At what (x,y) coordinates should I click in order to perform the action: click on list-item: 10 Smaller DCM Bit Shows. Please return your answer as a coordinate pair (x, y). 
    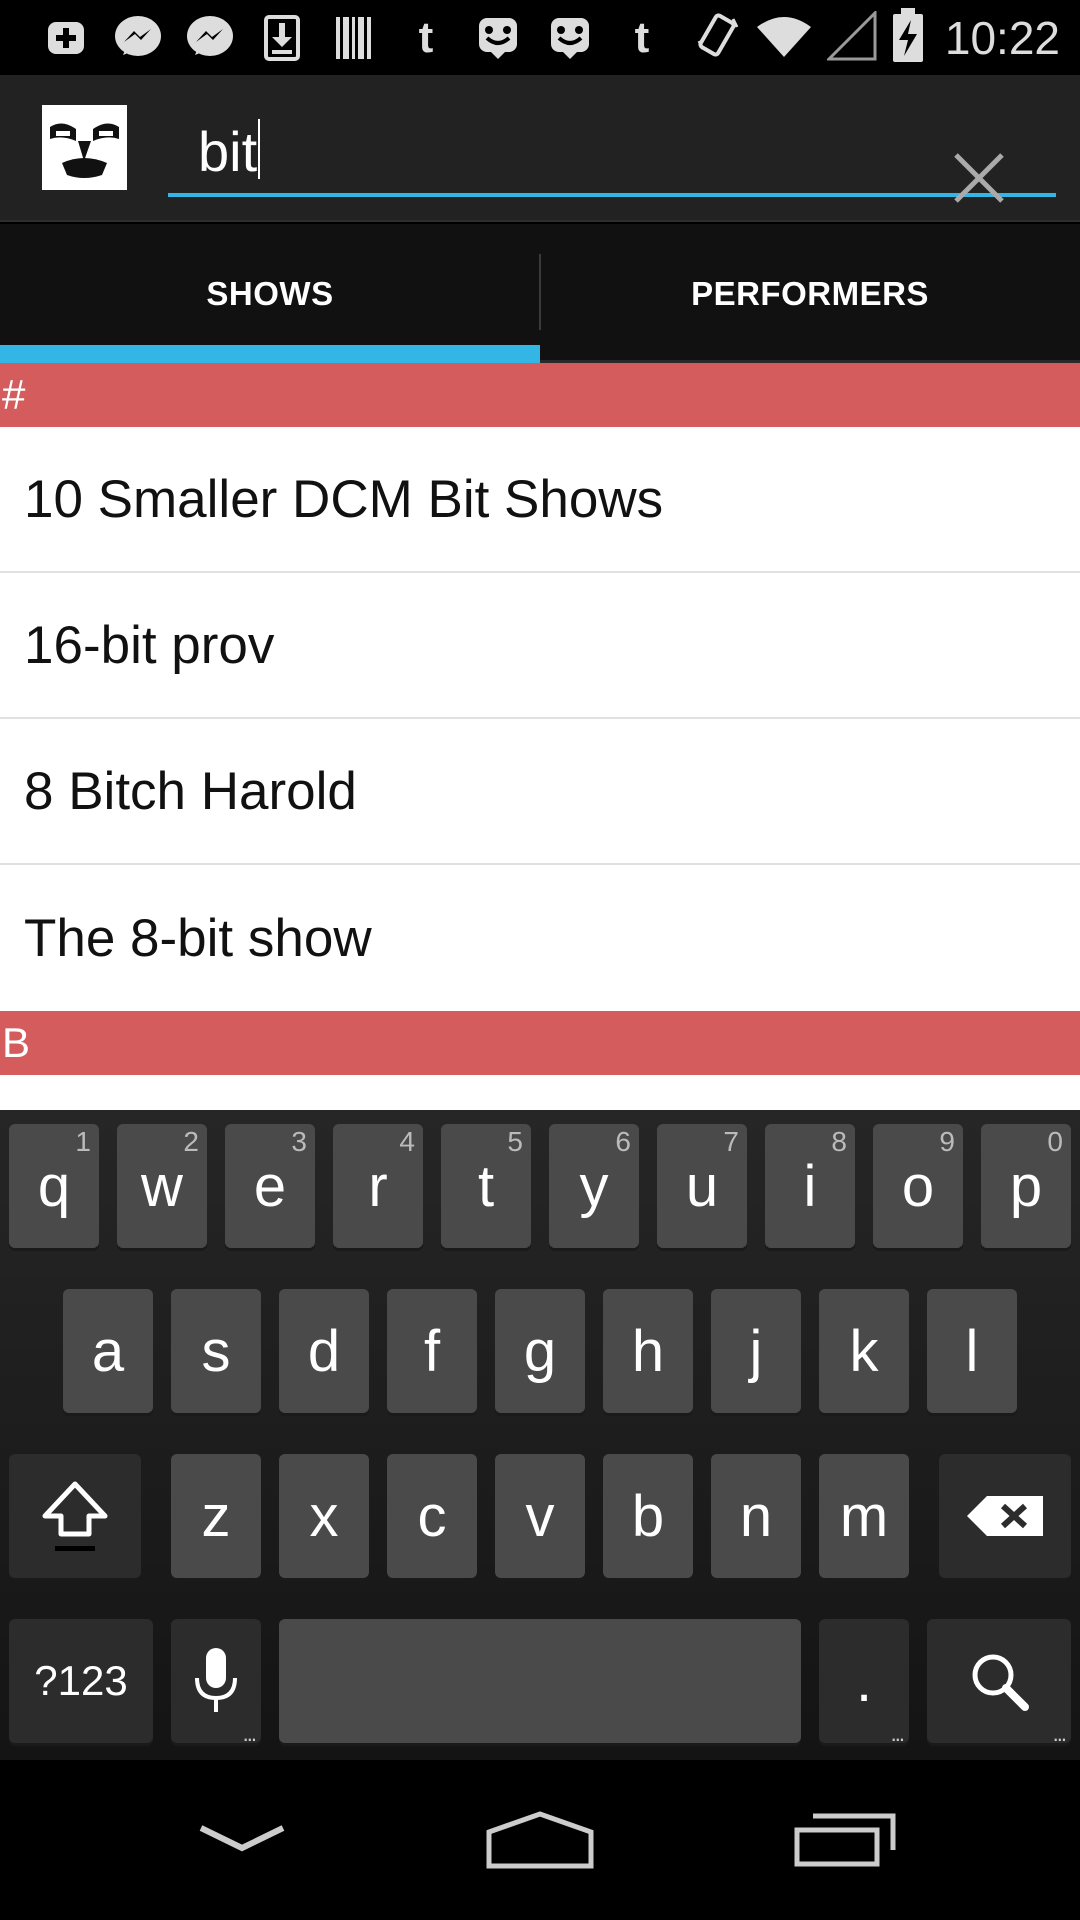
    Looking at the image, I should click on (540, 500).